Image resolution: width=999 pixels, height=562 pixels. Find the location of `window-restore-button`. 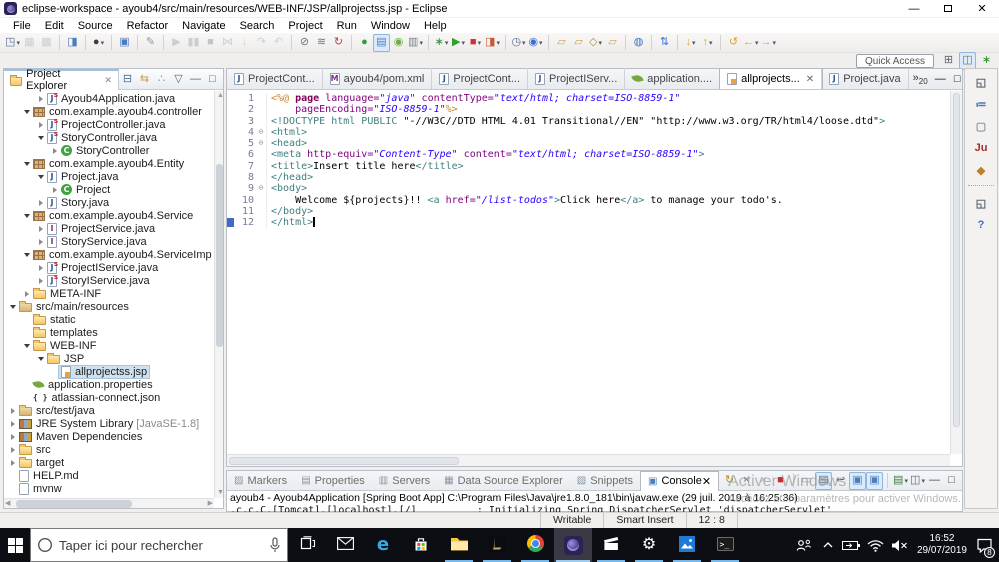

window-restore-button is located at coordinates (948, 9).